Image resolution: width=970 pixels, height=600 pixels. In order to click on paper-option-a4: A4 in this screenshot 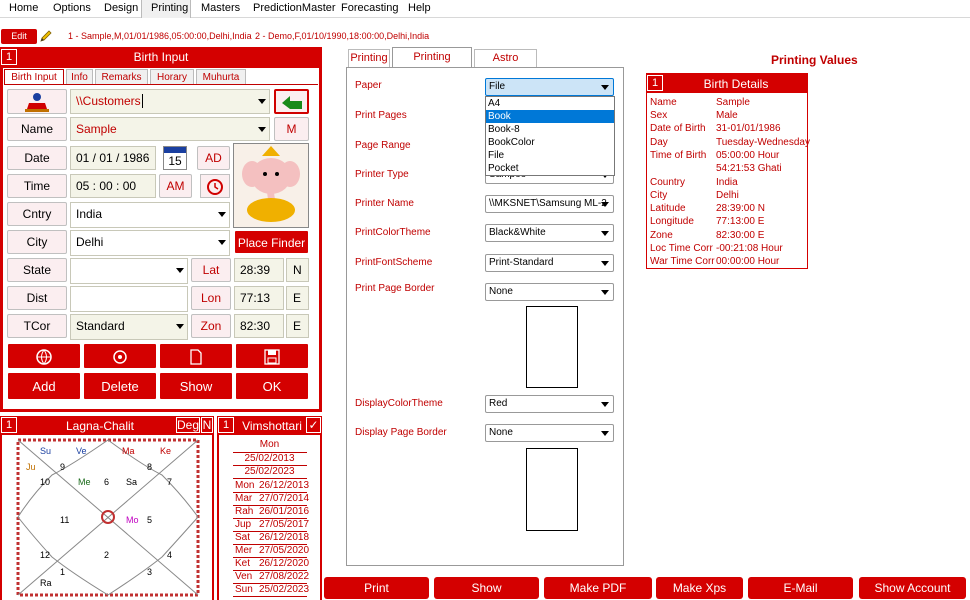, I will do `click(550, 103)`.